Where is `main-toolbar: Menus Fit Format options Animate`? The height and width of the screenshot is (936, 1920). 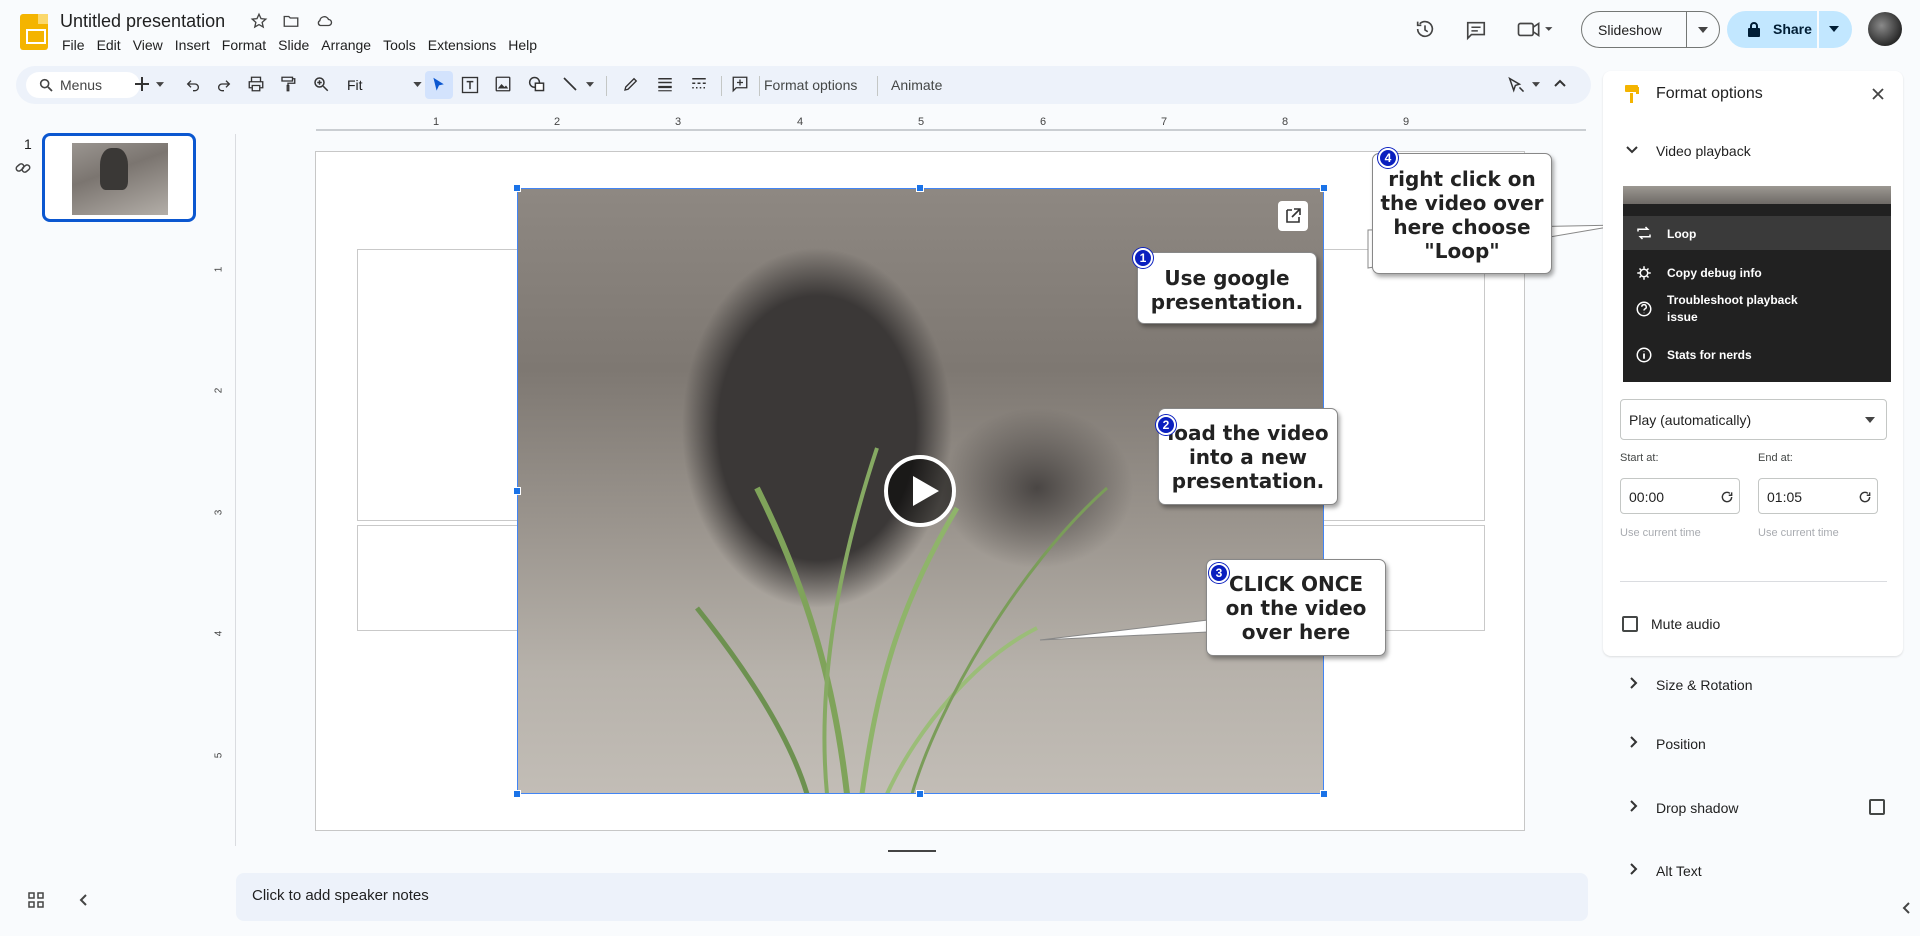 main-toolbar: Menus Fit Format options Animate is located at coordinates (803, 85).